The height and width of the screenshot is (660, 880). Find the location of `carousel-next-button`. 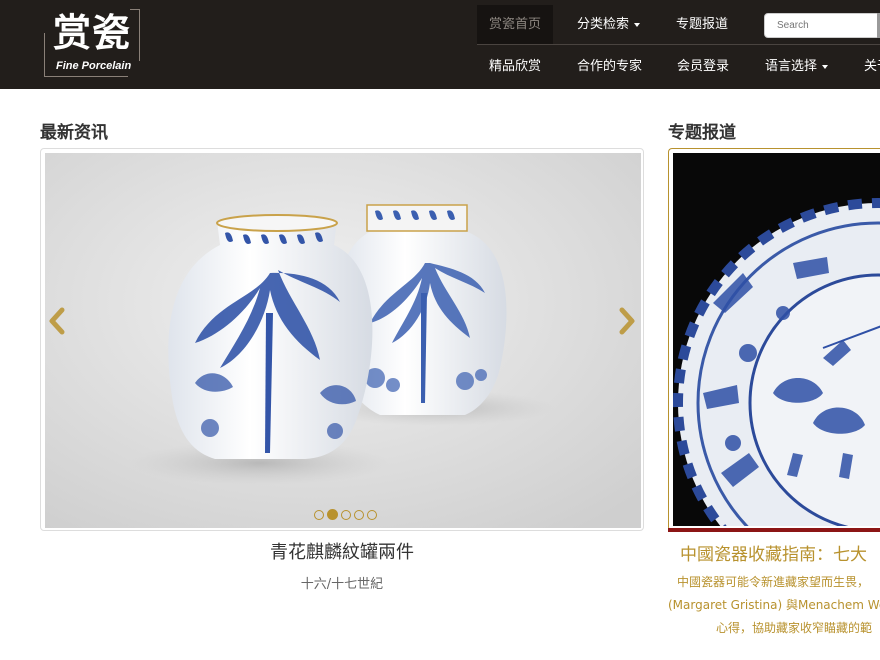

carousel-next-button is located at coordinates (627, 321).